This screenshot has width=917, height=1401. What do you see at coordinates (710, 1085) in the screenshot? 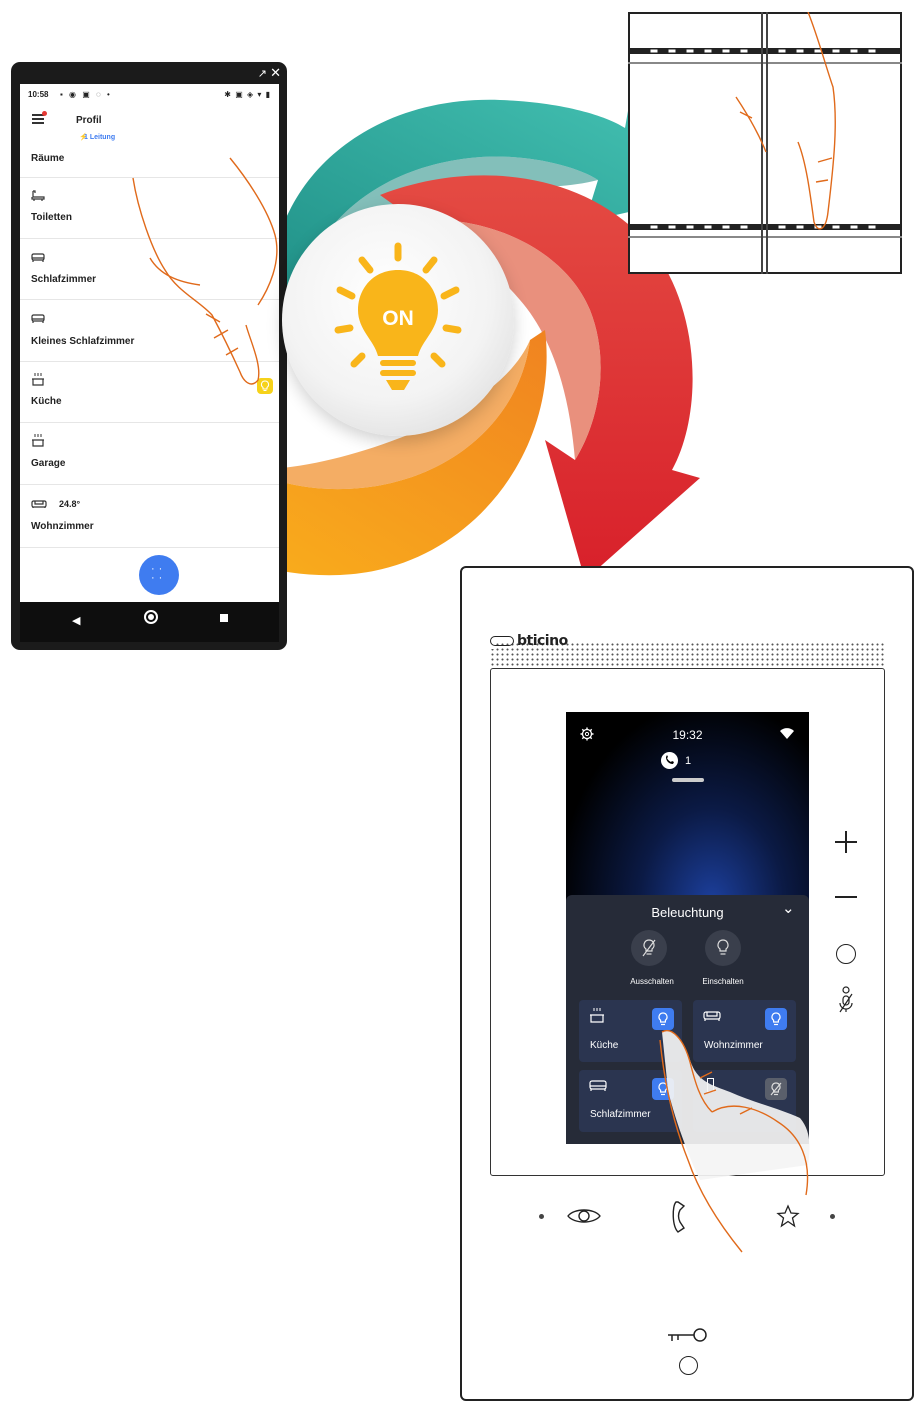
I see `door-icon` at bounding box center [710, 1085].